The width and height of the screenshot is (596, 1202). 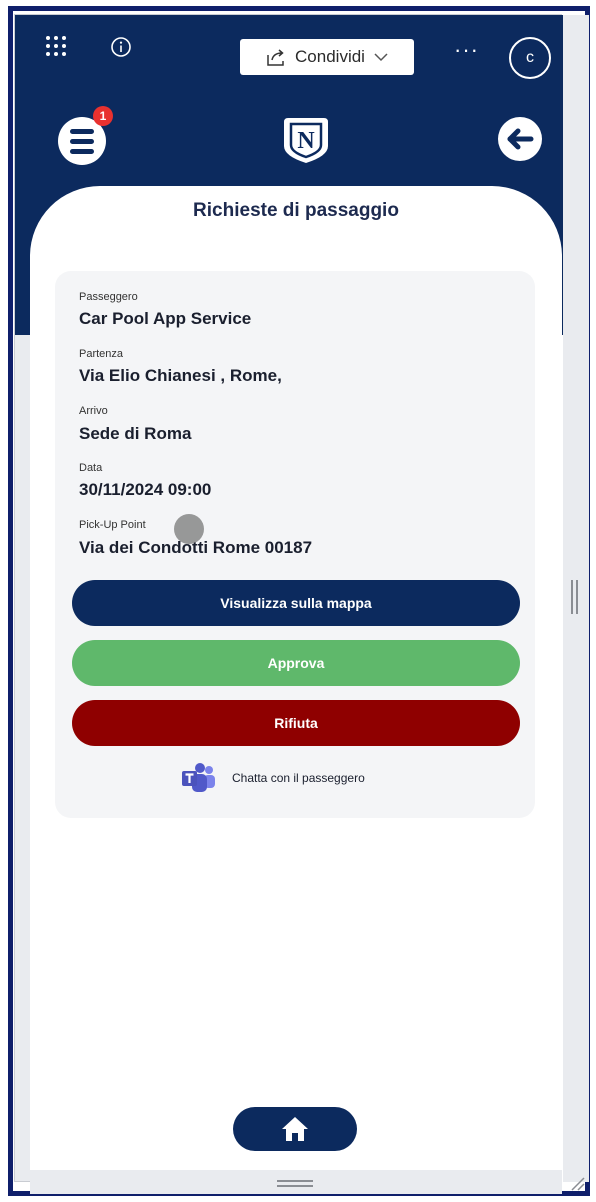 What do you see at coordinates (121, 47) in the screenshot?
I see `info-icon` at bounding box center [121, 47].